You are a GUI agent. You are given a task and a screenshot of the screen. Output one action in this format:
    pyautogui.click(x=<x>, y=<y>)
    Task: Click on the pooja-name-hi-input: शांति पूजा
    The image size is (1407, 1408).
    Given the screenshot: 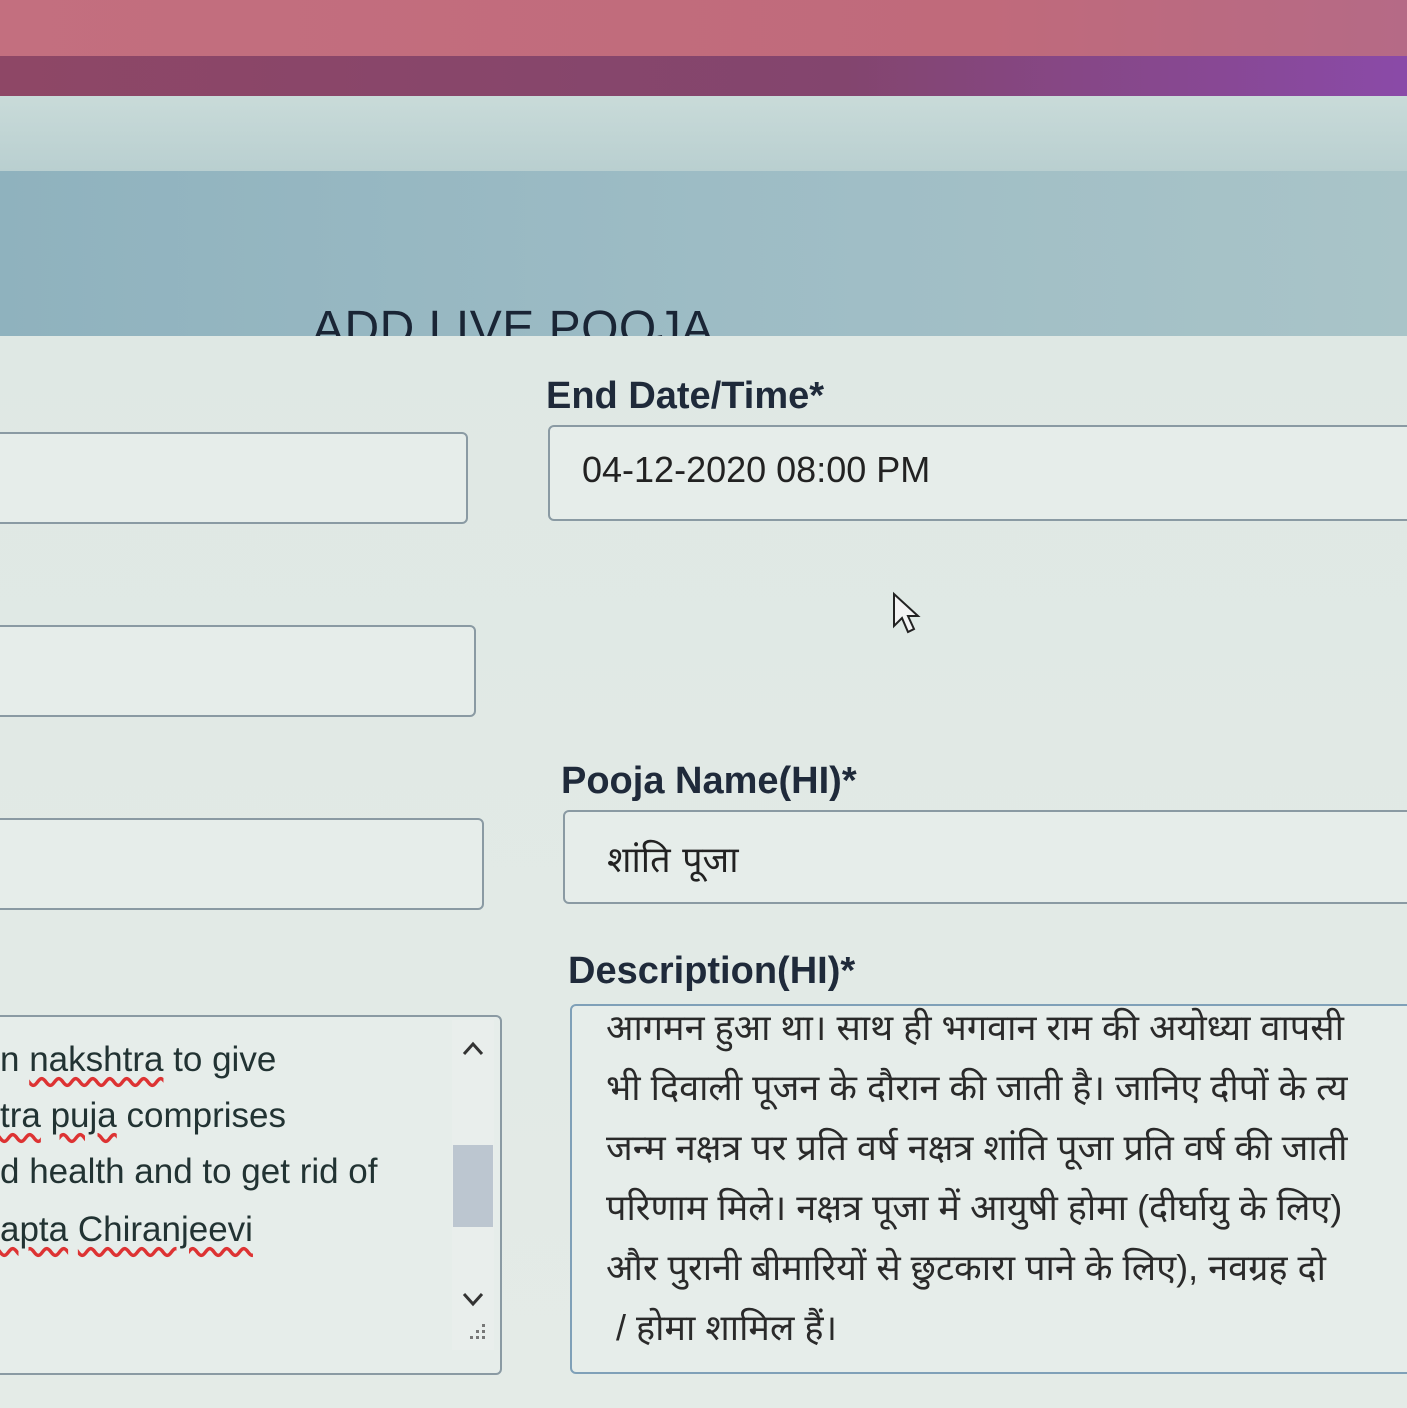 What is the action you would take?
    pyautogui.click(x=985, y=857)
    